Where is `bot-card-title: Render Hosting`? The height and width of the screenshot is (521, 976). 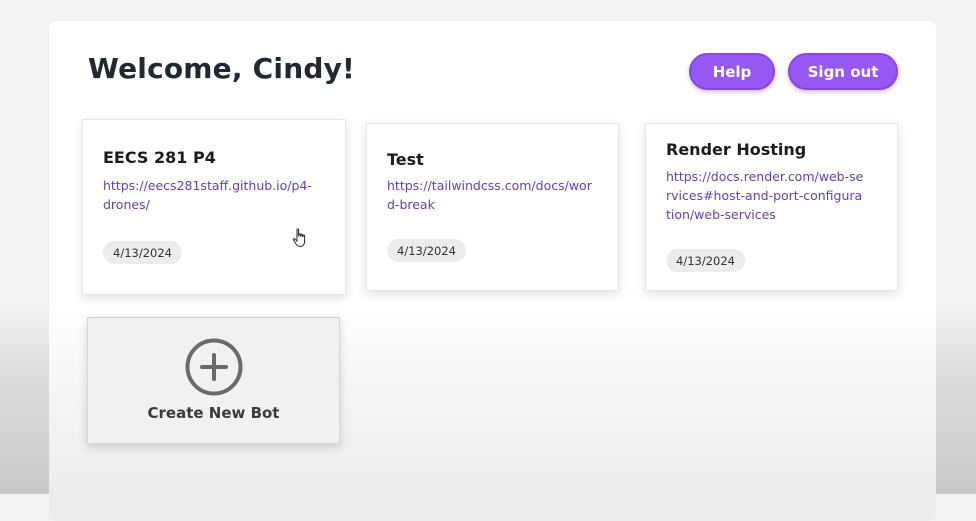
bot-card-title: Render Hosting is located at coordinates (736, 149).